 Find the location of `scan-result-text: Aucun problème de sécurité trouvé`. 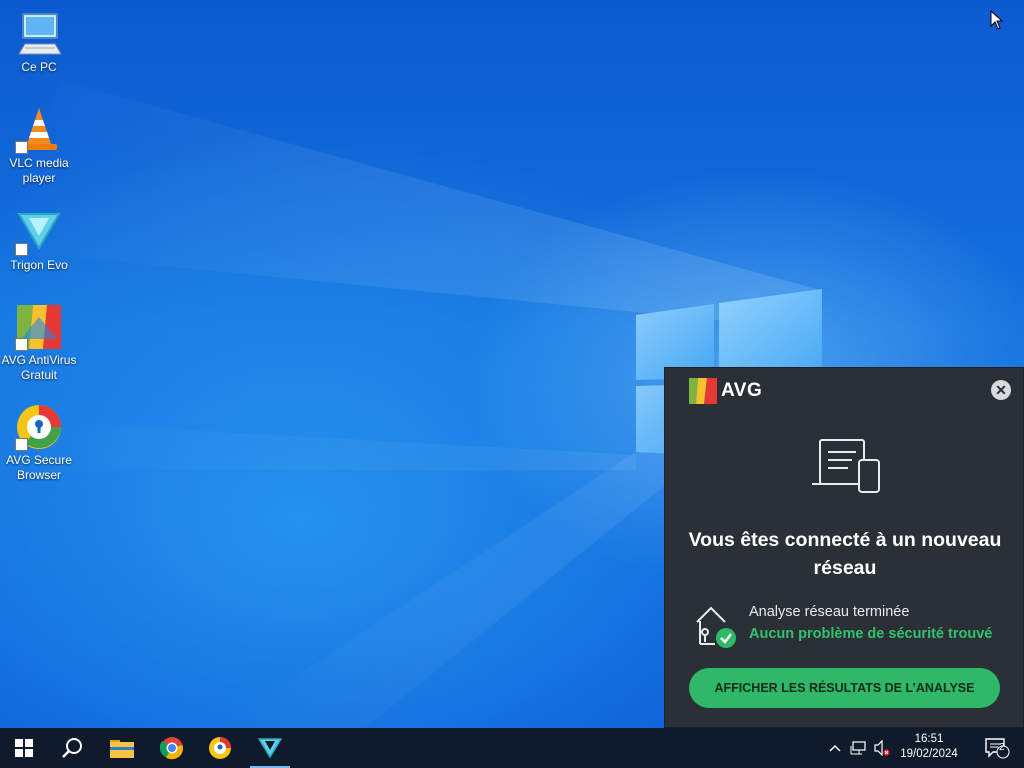

scan-result-text: Aucun problème de sécurité trouvé is located at coordinates (871, 634).